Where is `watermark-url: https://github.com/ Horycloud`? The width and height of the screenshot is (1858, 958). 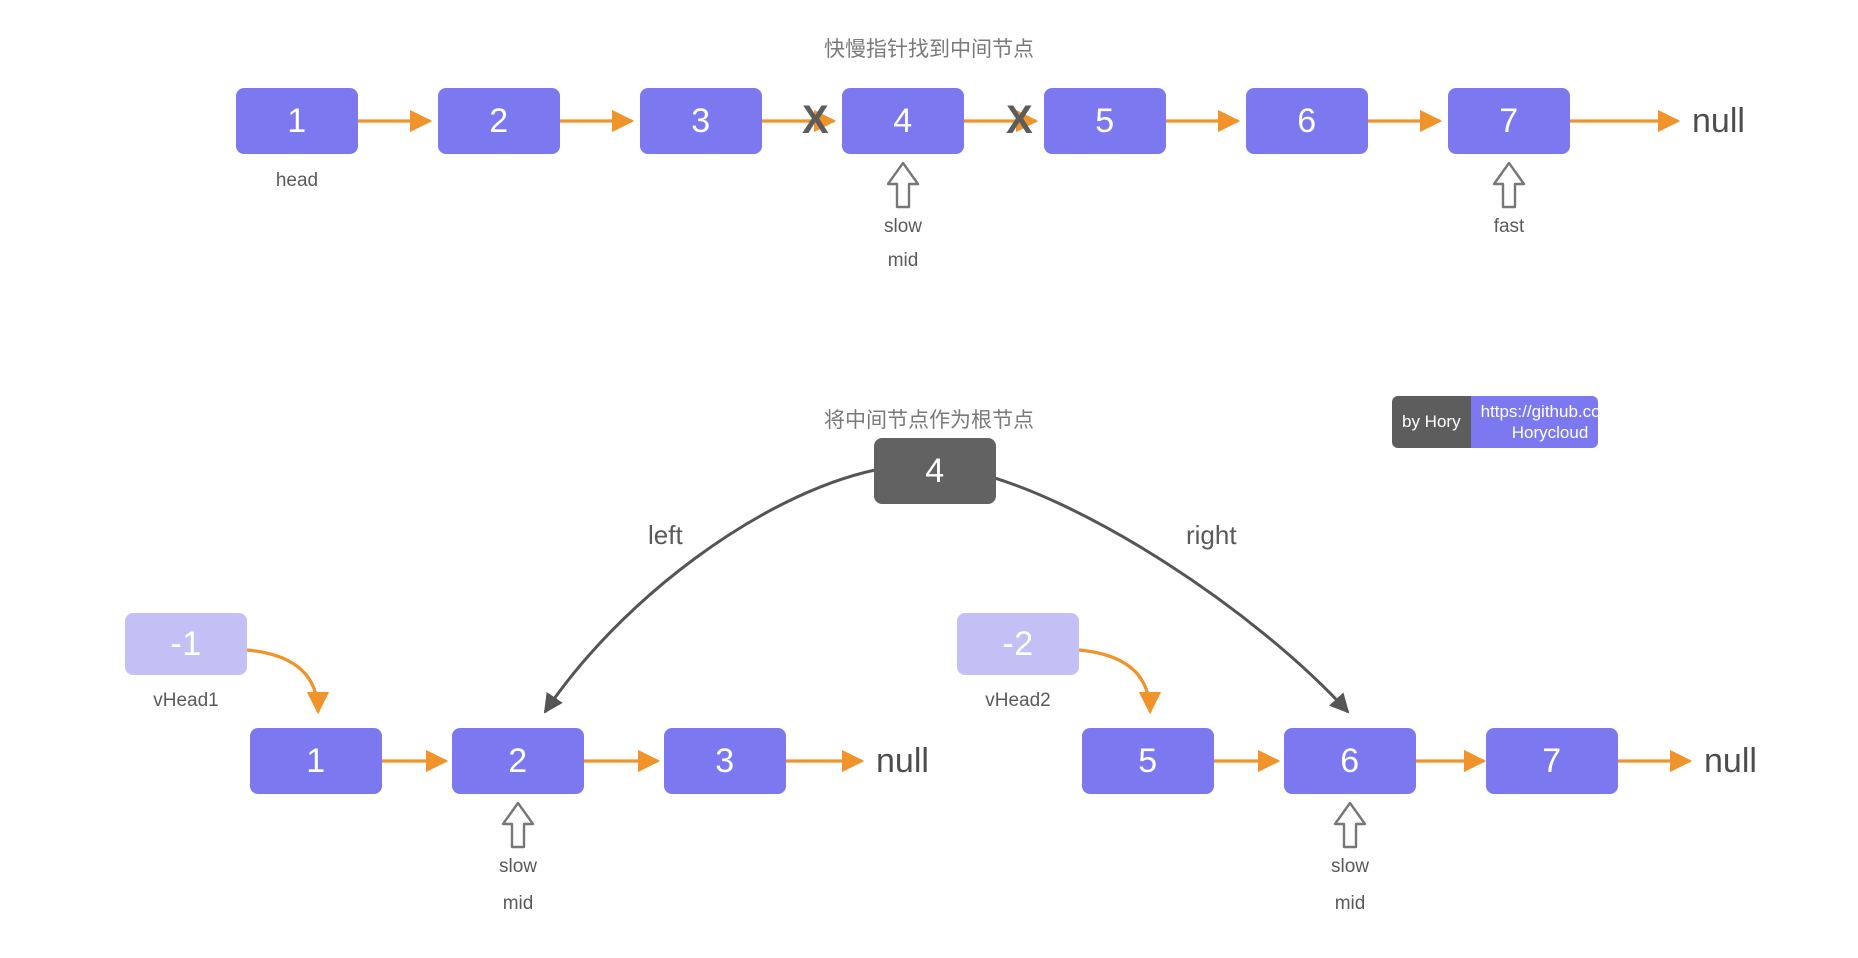
watermark-url: https://github.com/ Horycloud is located at coordinates (1534, 422).